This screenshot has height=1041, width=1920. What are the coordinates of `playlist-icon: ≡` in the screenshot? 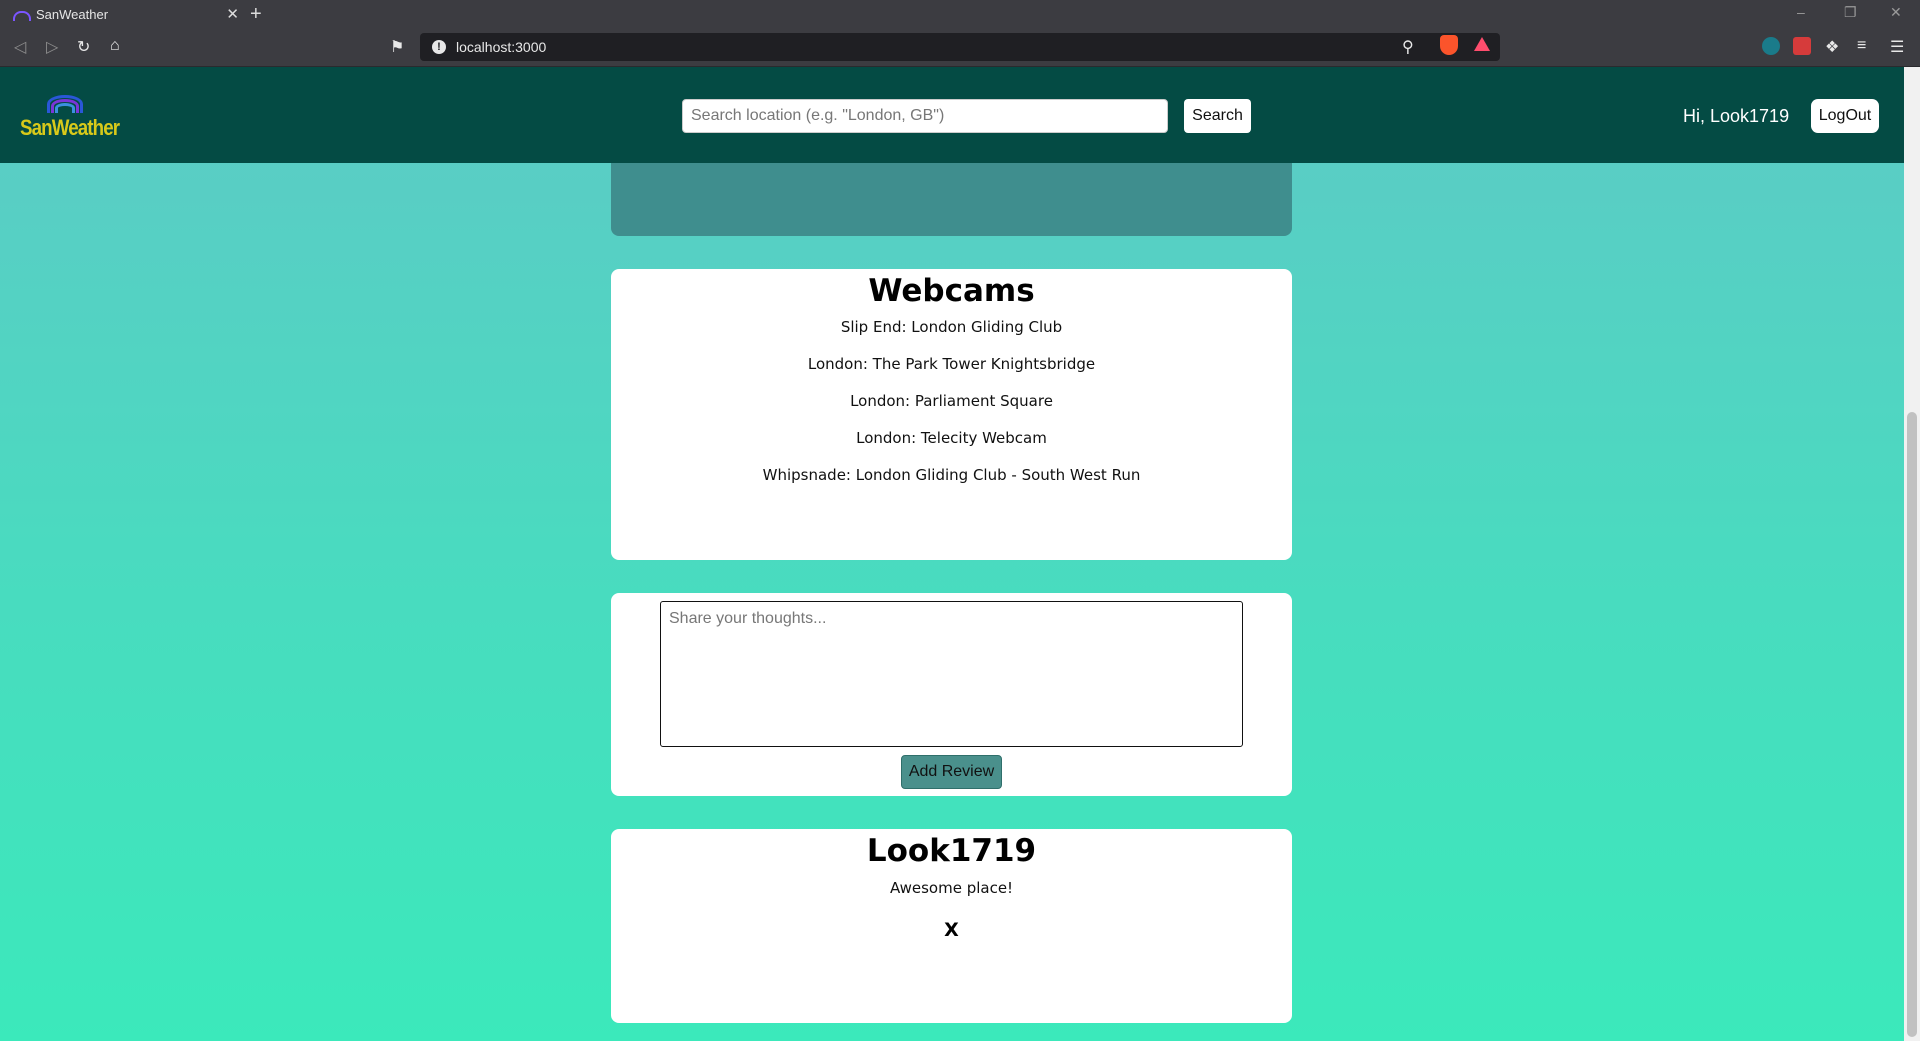 It's located at (1861, 46).